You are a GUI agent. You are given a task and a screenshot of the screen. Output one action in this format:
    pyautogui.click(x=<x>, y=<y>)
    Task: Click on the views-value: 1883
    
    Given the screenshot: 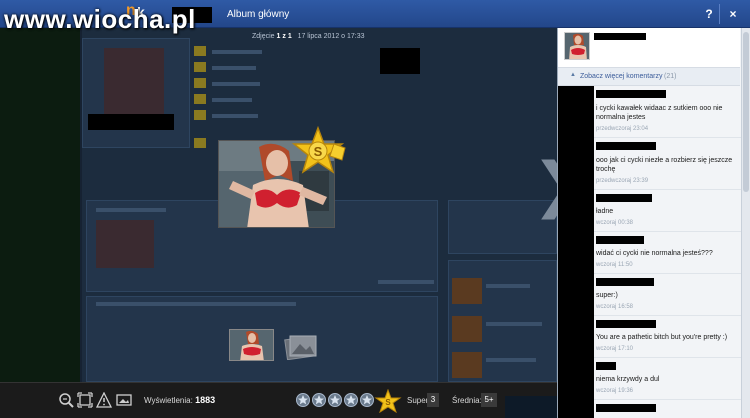 What is the action you would take?
    pyautogui.click(x=205, y=400)
    